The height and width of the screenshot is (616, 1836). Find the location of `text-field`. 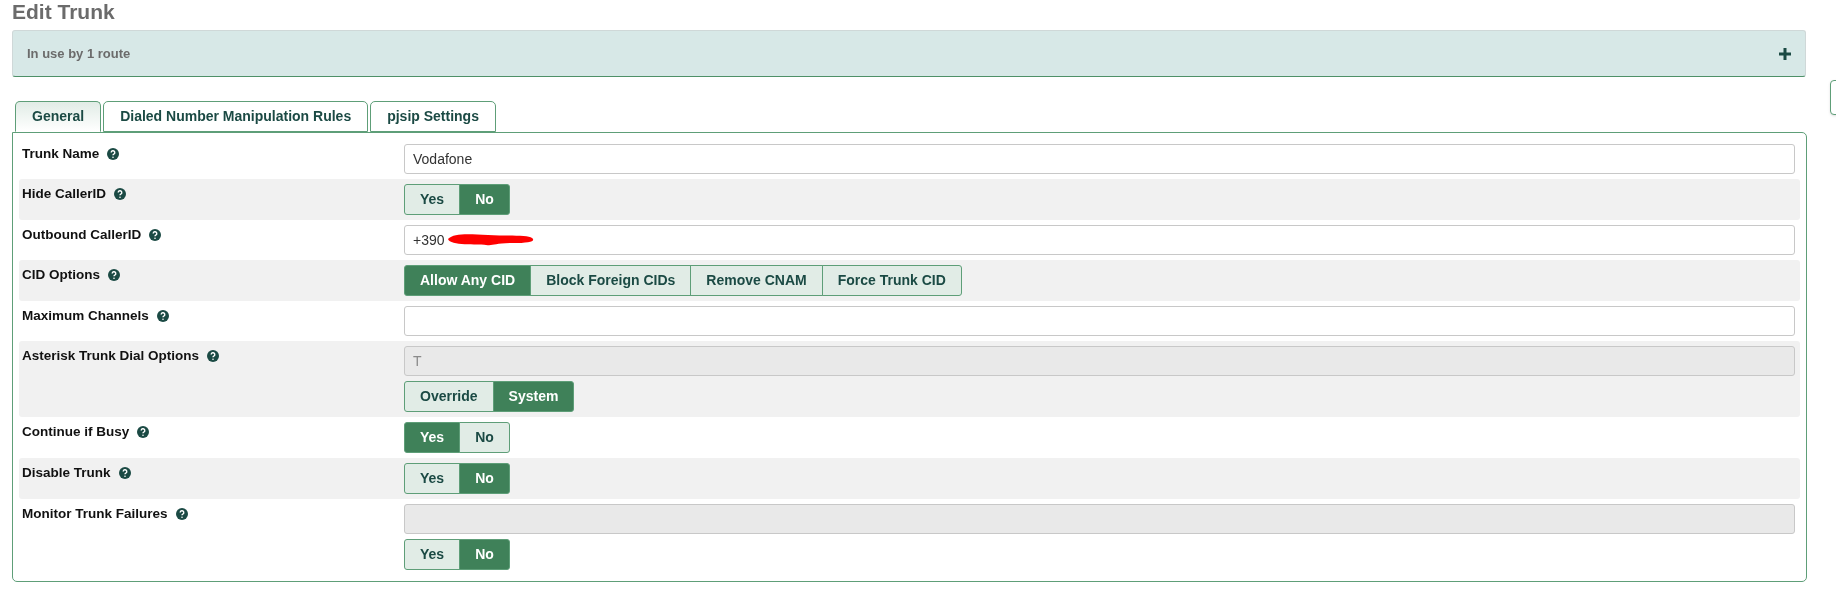

text-field is located at coordinates (1099, 321).